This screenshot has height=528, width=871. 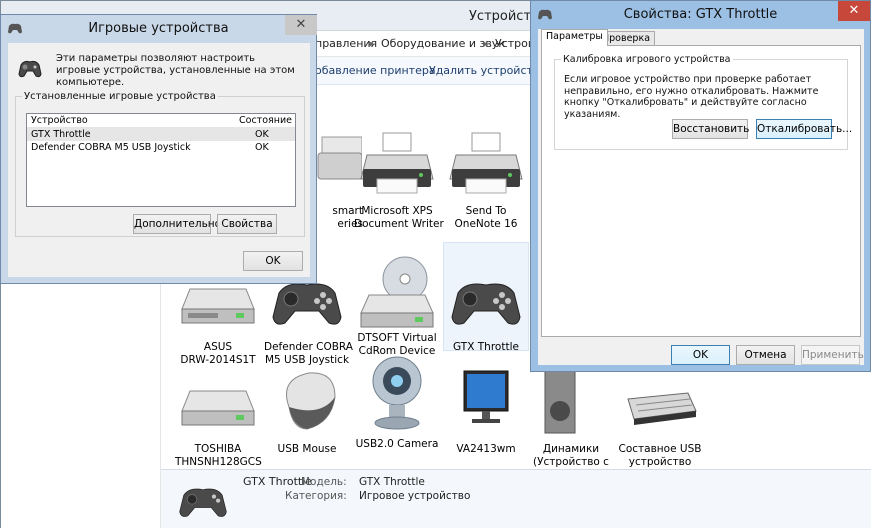 I want to click on hard-drive-icon, so click(x=218, y=408).